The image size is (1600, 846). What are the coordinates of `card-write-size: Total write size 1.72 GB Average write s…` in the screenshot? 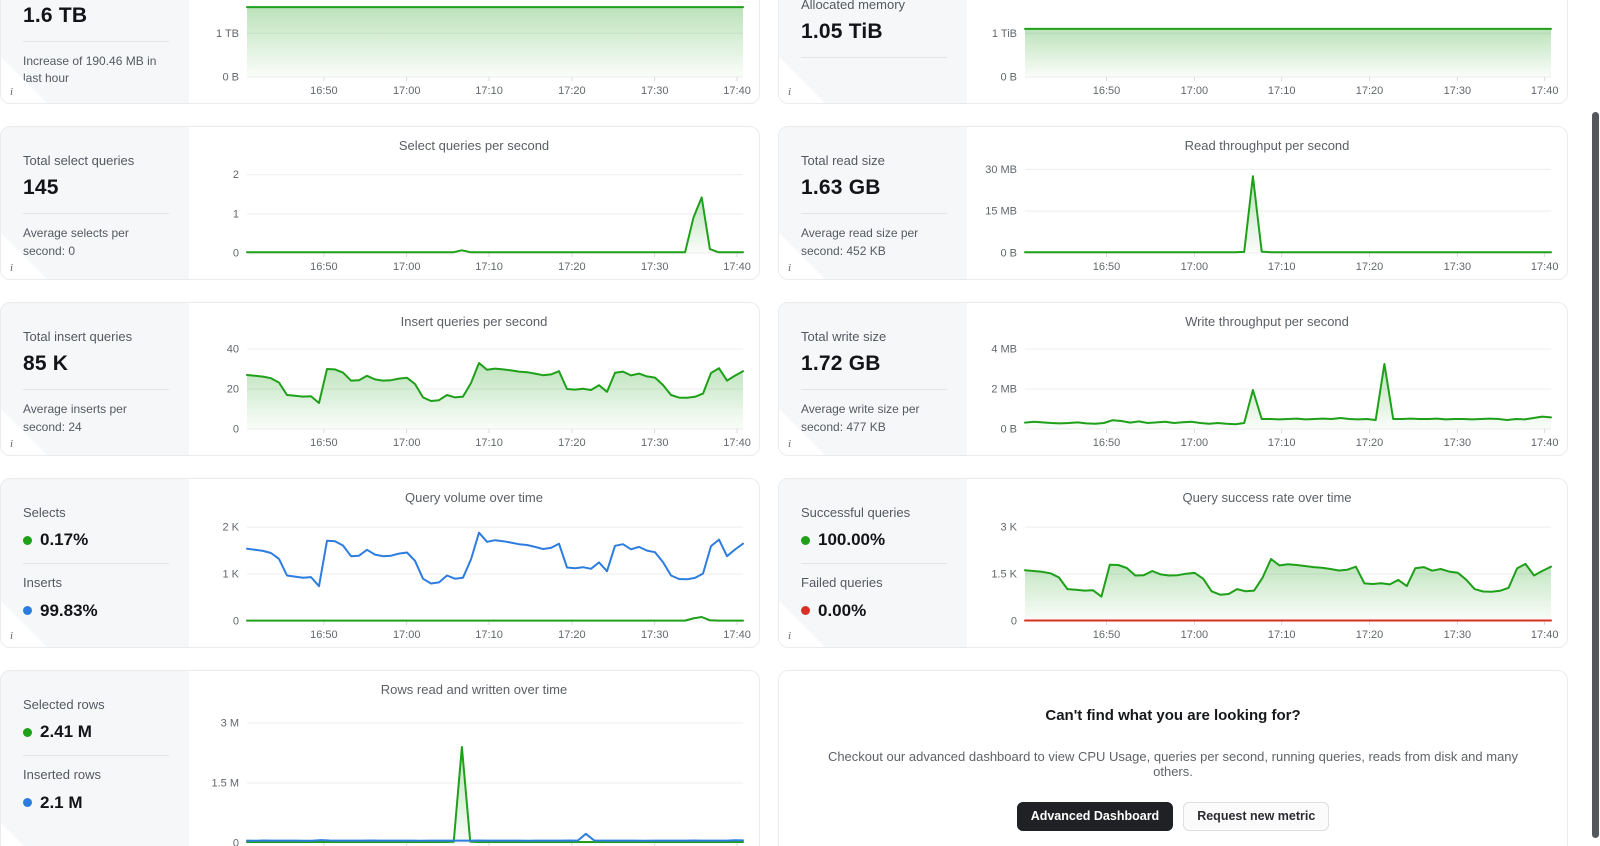 It's located at (1173, 379).